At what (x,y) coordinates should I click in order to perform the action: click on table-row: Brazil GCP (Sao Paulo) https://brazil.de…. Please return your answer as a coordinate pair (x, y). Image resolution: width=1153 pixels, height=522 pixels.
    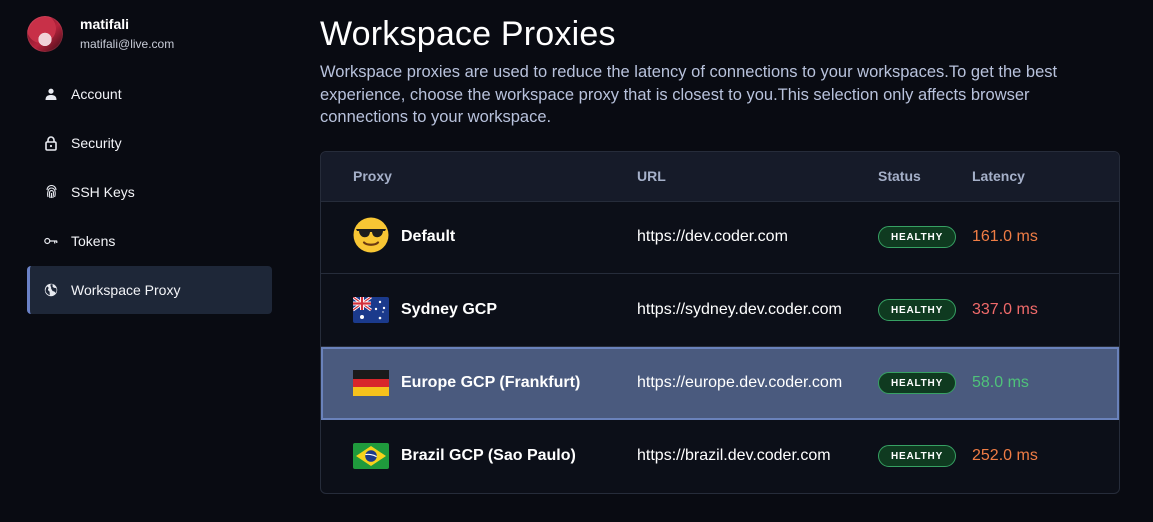
    Looking at the image, I should click on (720, 456).